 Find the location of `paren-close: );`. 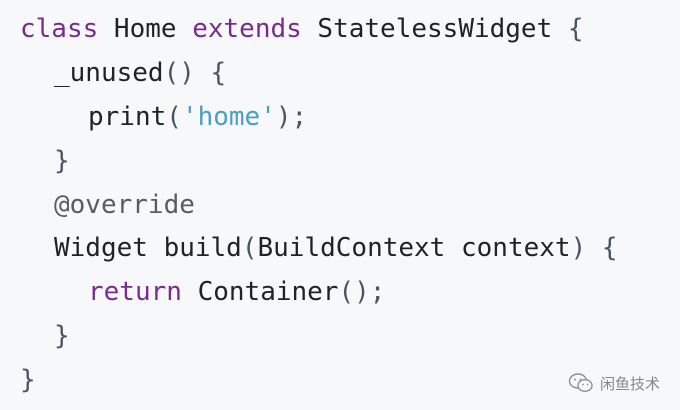

paren-close: ); is located at coordinates (291, 116).